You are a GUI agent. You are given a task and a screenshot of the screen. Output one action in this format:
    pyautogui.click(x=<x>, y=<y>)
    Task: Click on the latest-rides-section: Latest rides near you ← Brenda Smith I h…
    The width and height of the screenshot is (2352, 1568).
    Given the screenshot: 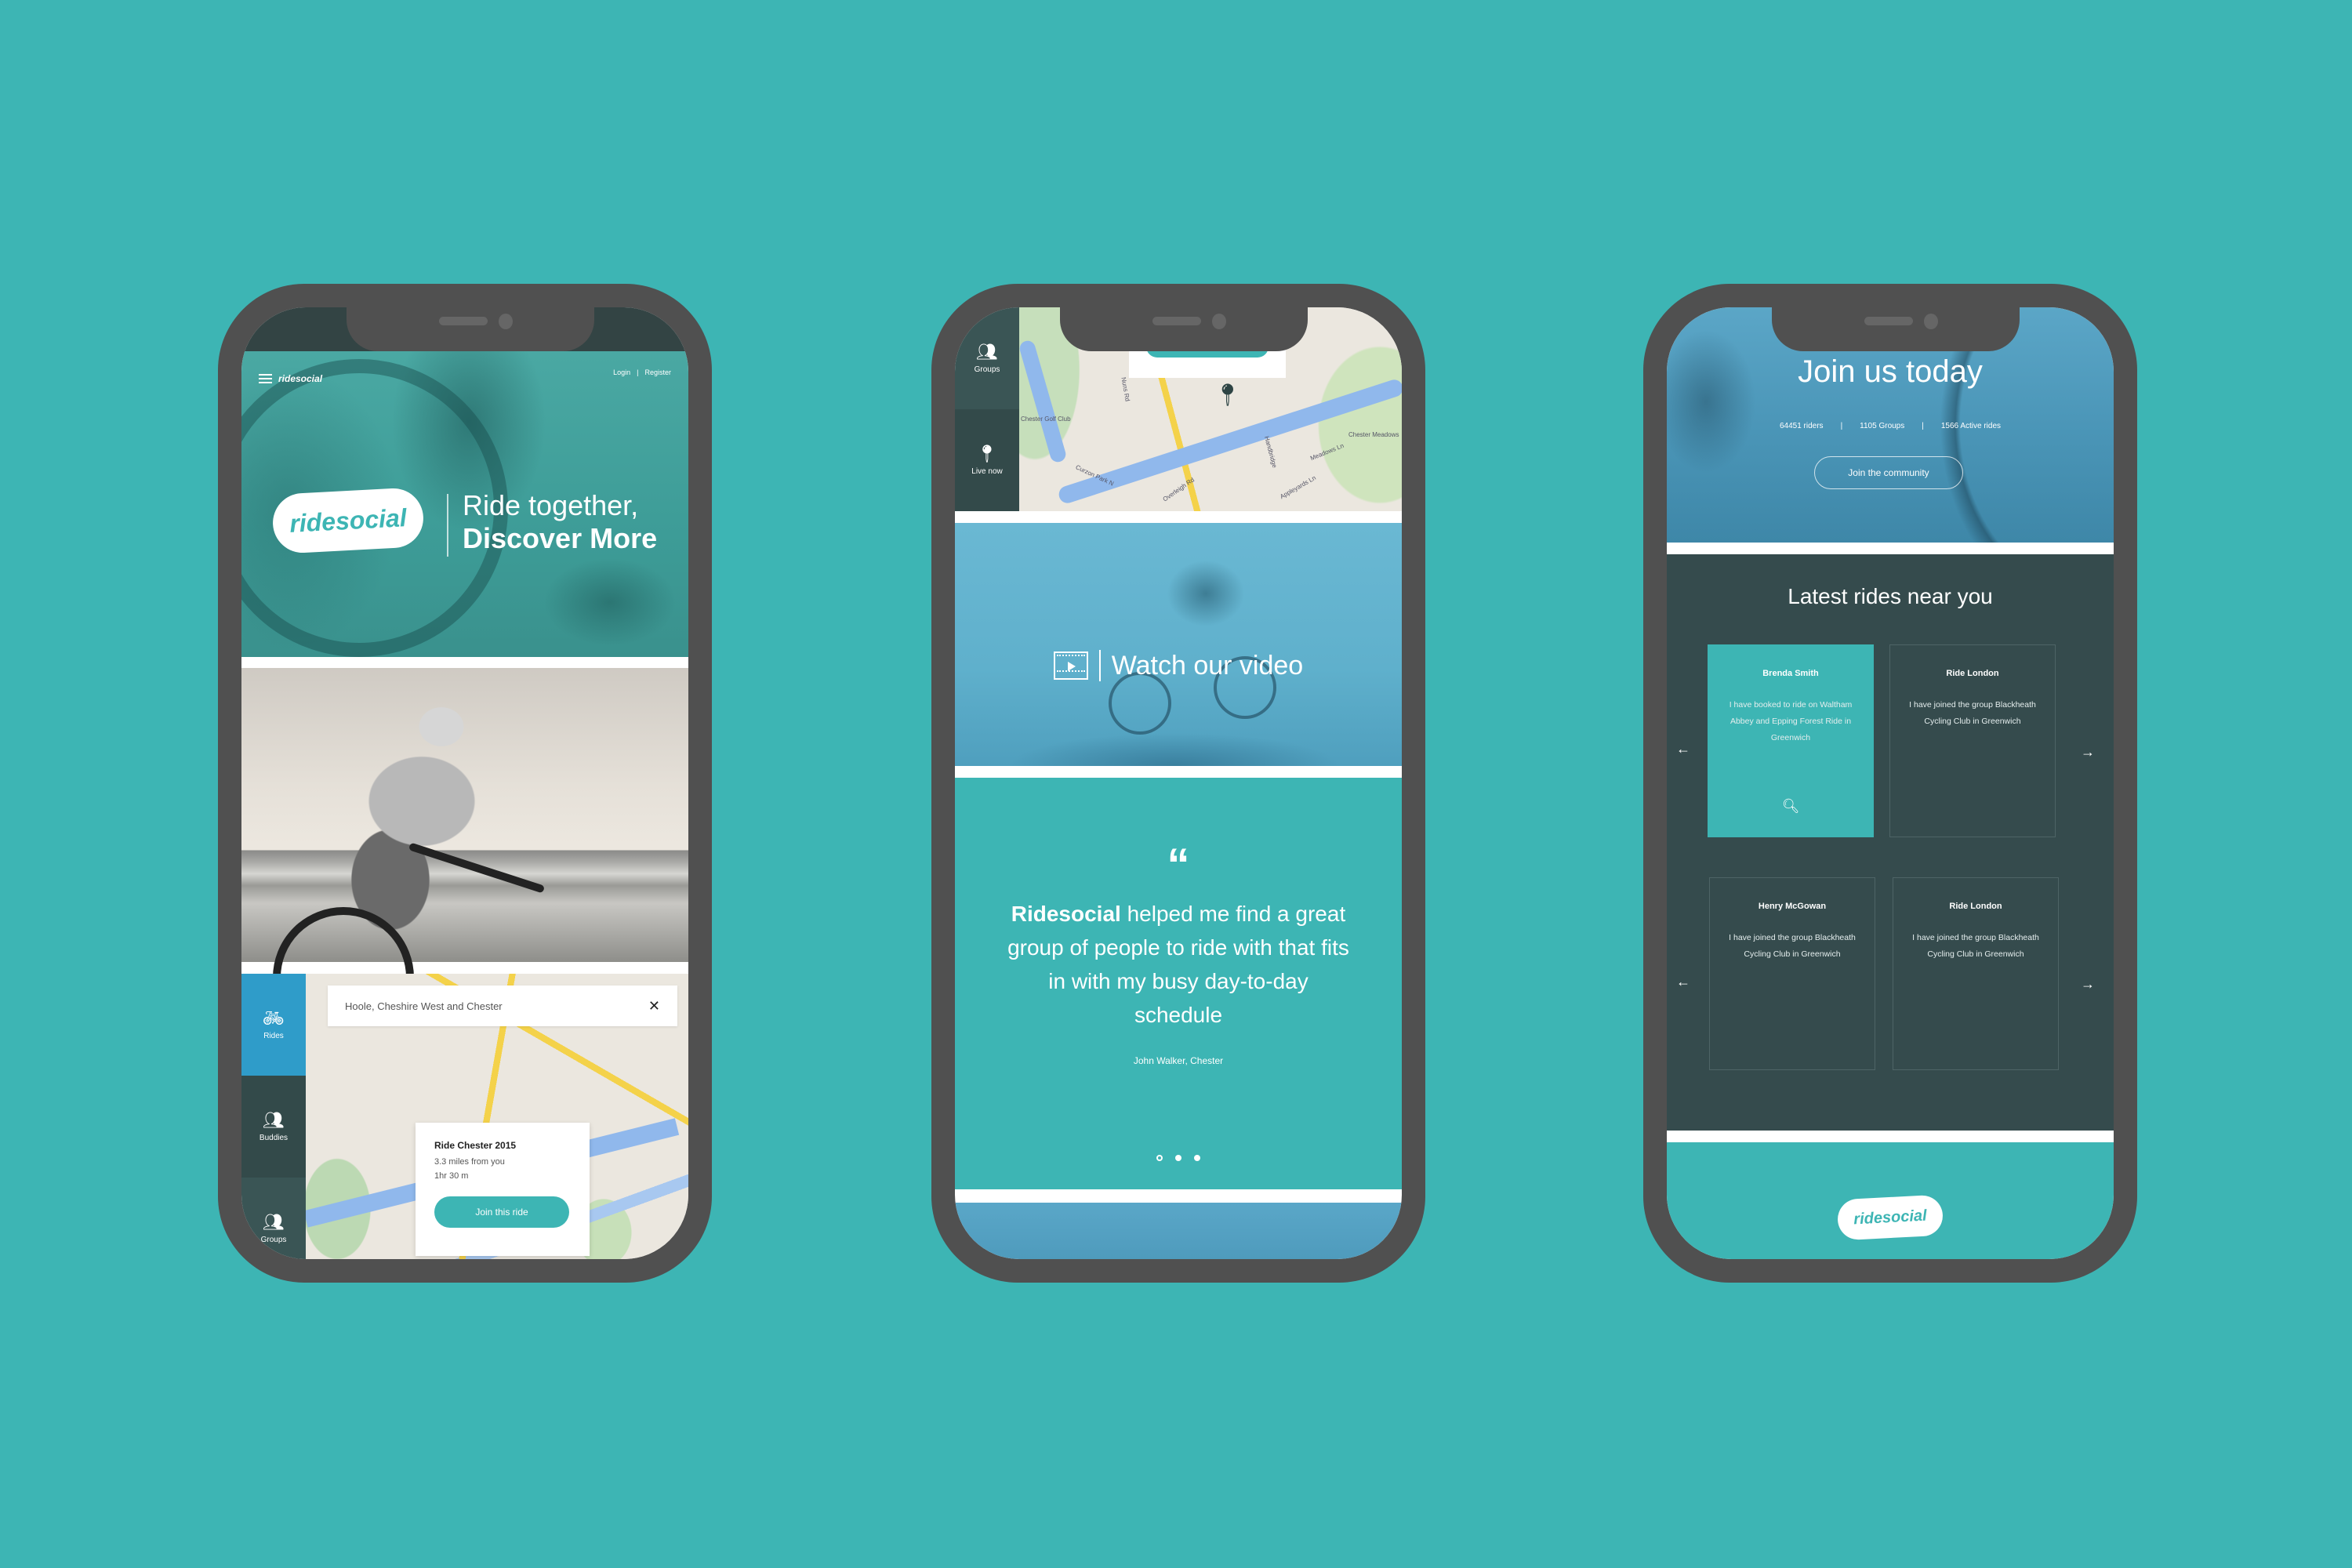 What is the action you would take?
    pyautogui.click(x=1890, y=842)
    